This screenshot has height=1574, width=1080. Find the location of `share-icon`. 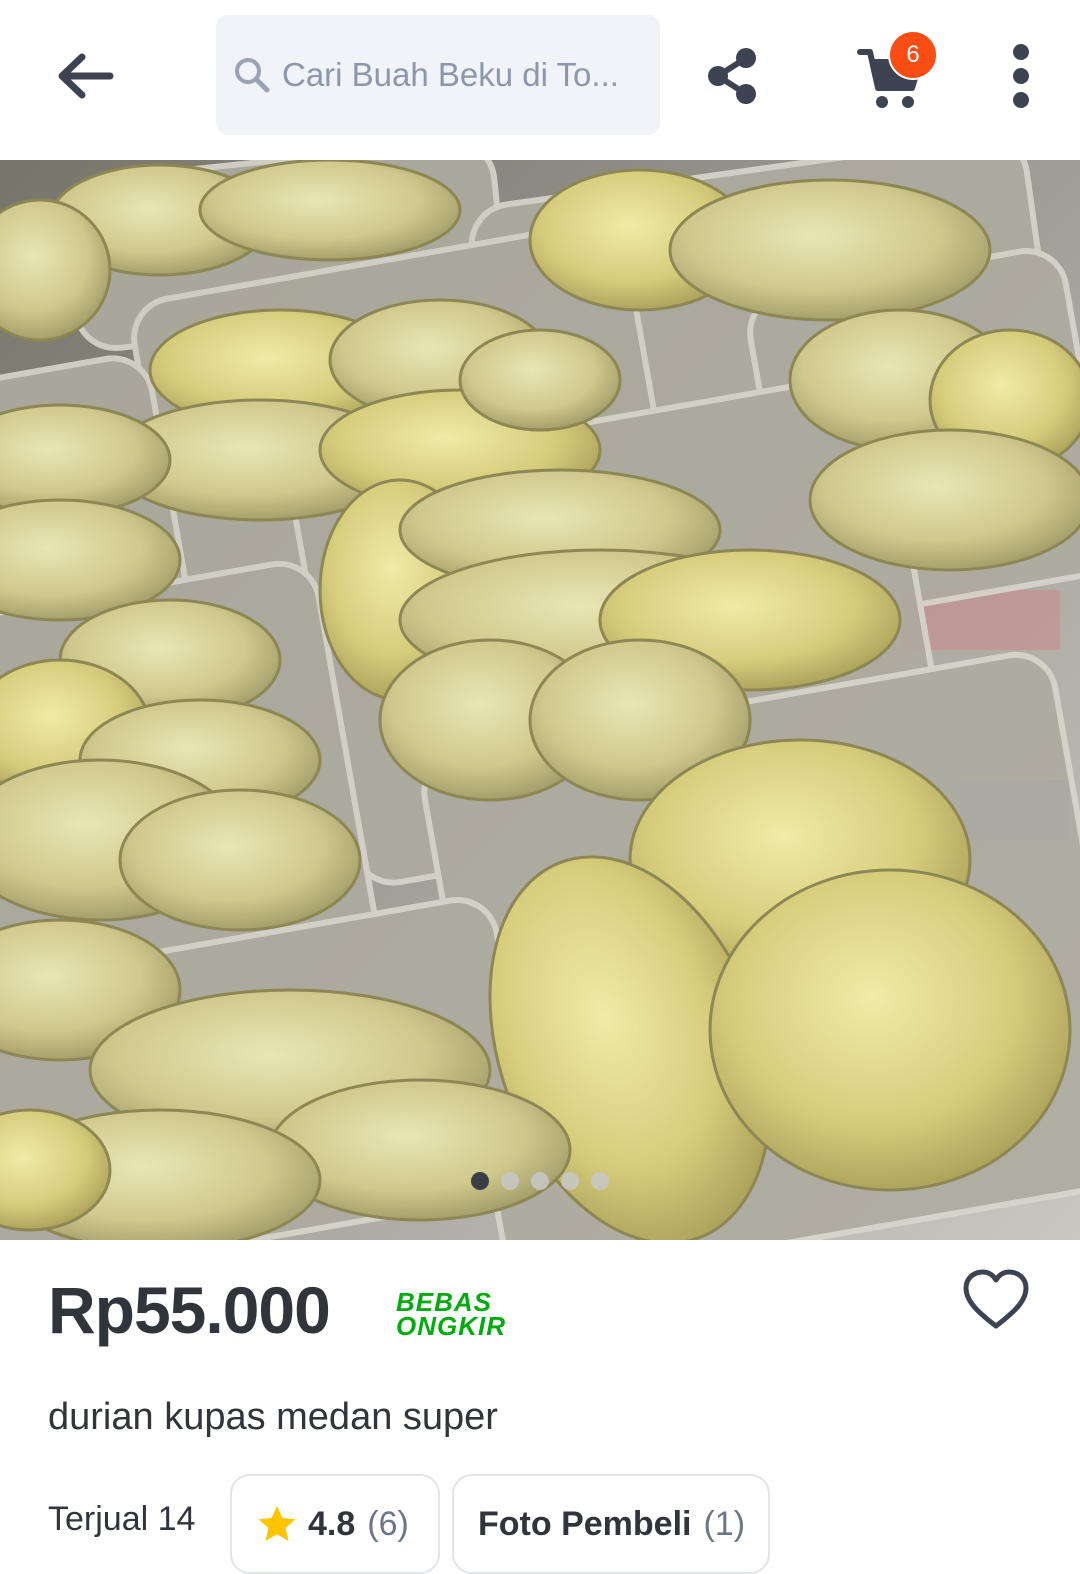

share-icon is located at coordinates (732, 76).